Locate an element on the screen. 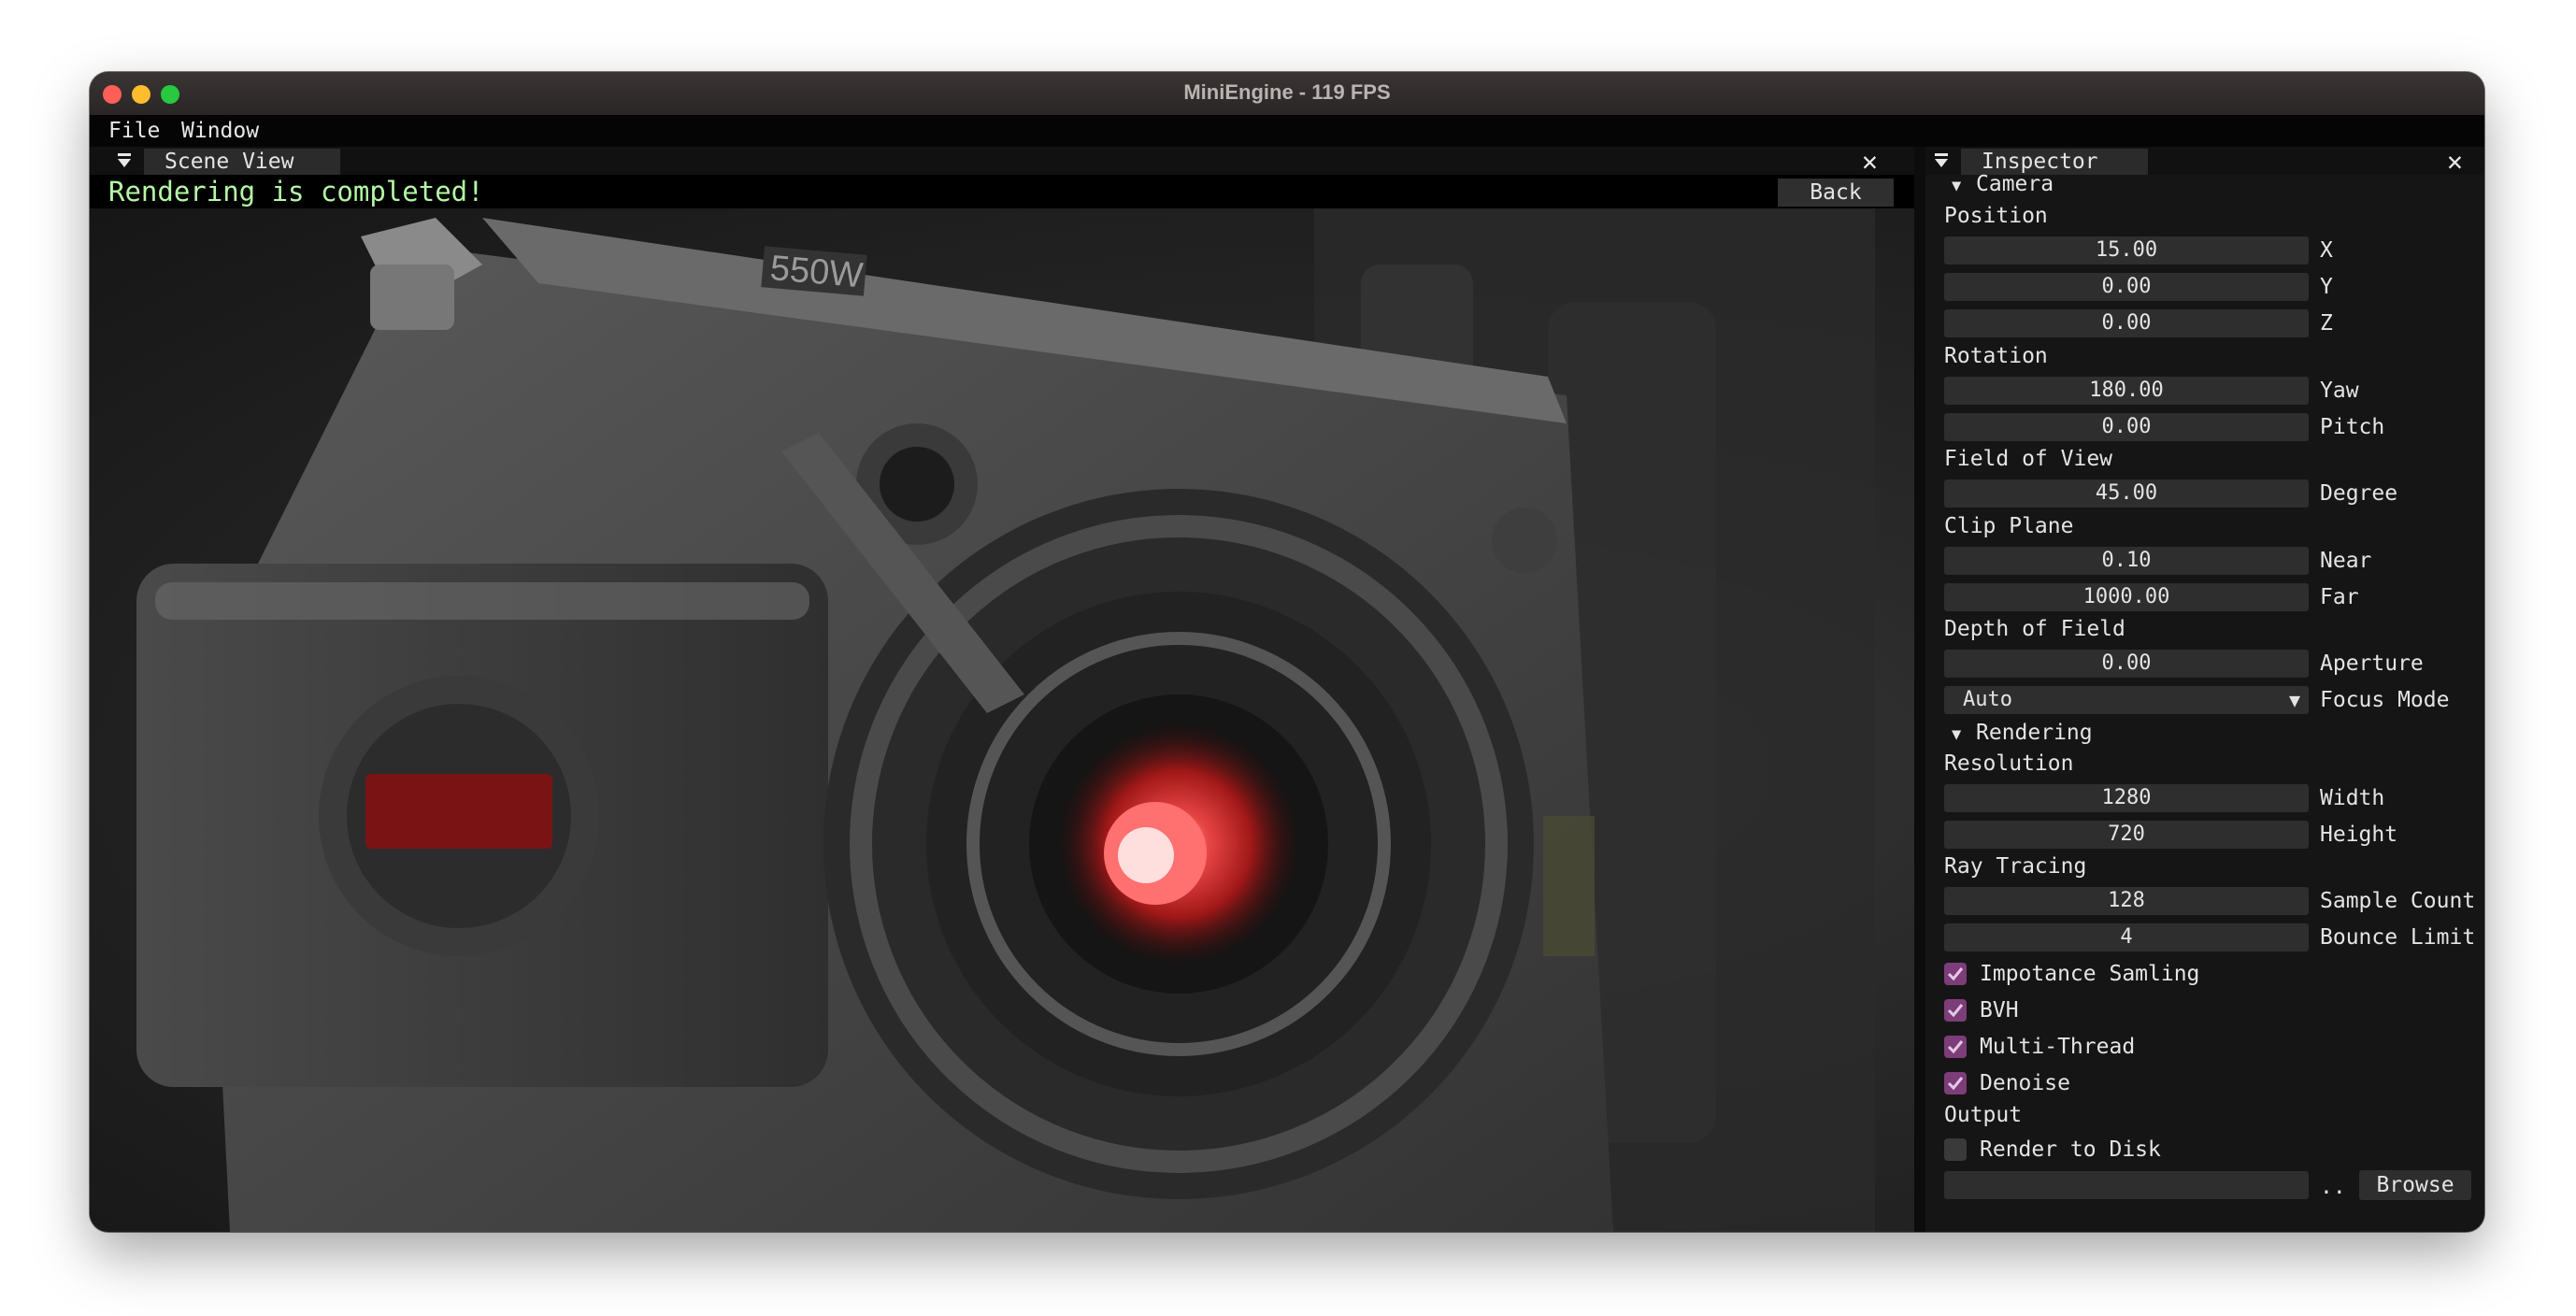  denoise-label: Denoise is located at coordinates (2025, 1083).